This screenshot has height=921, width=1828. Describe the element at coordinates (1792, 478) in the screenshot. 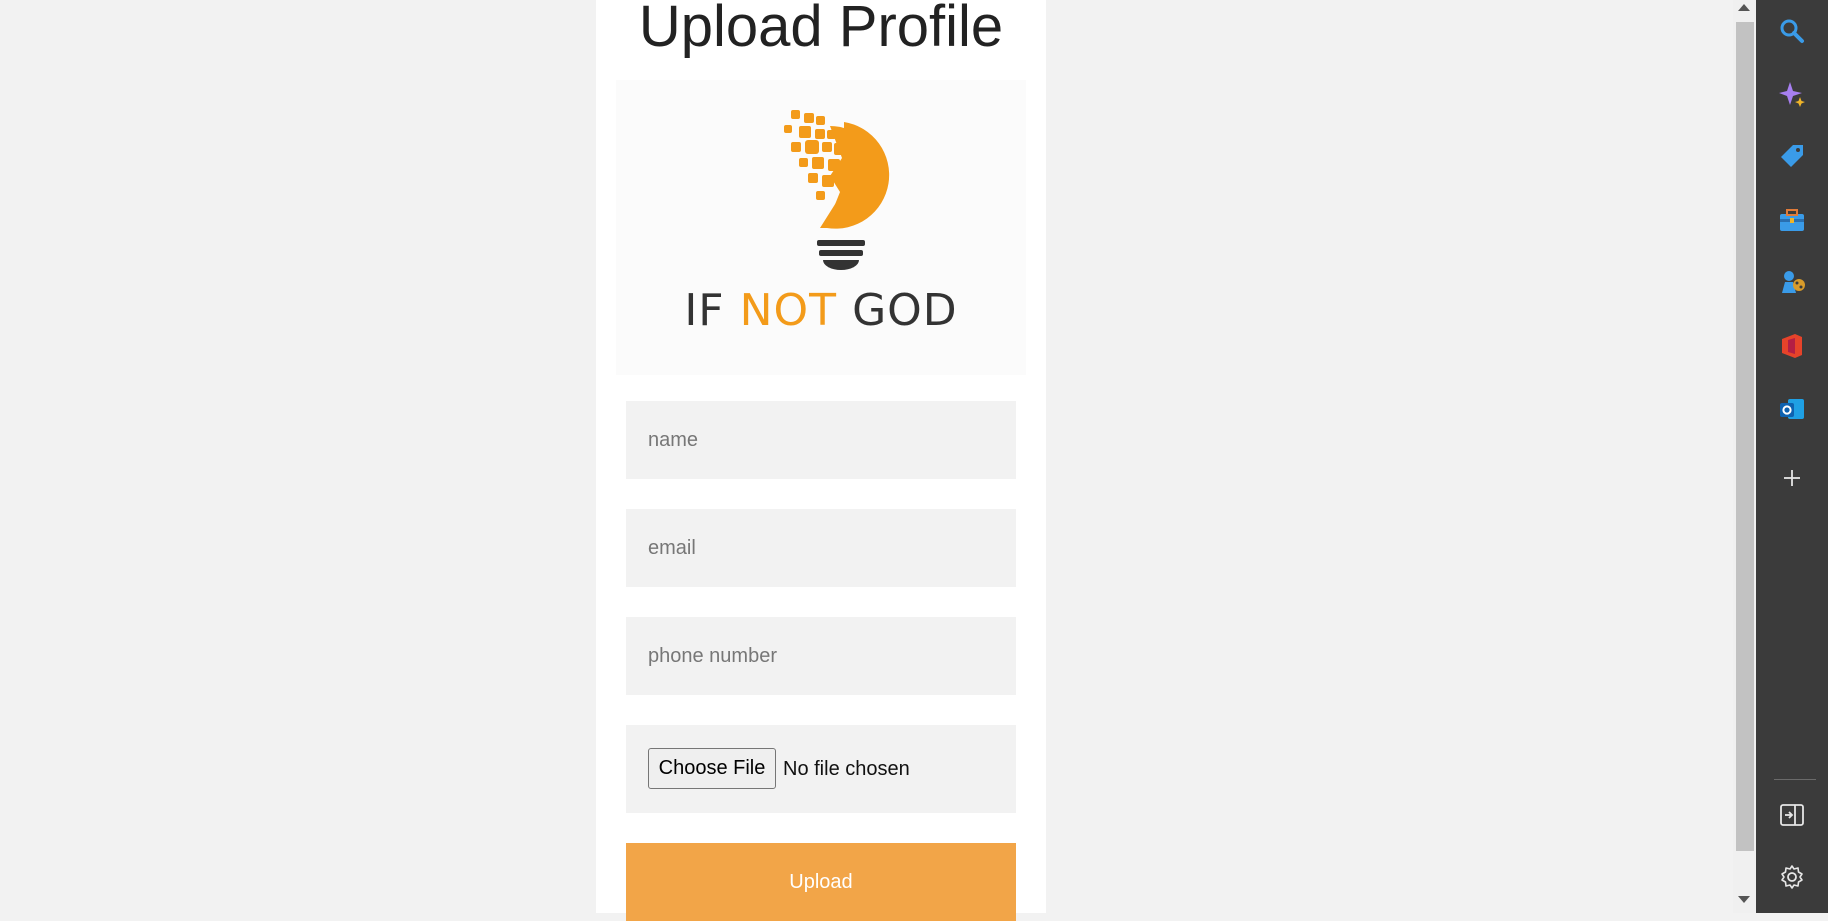

I see `add-icon` at that location.